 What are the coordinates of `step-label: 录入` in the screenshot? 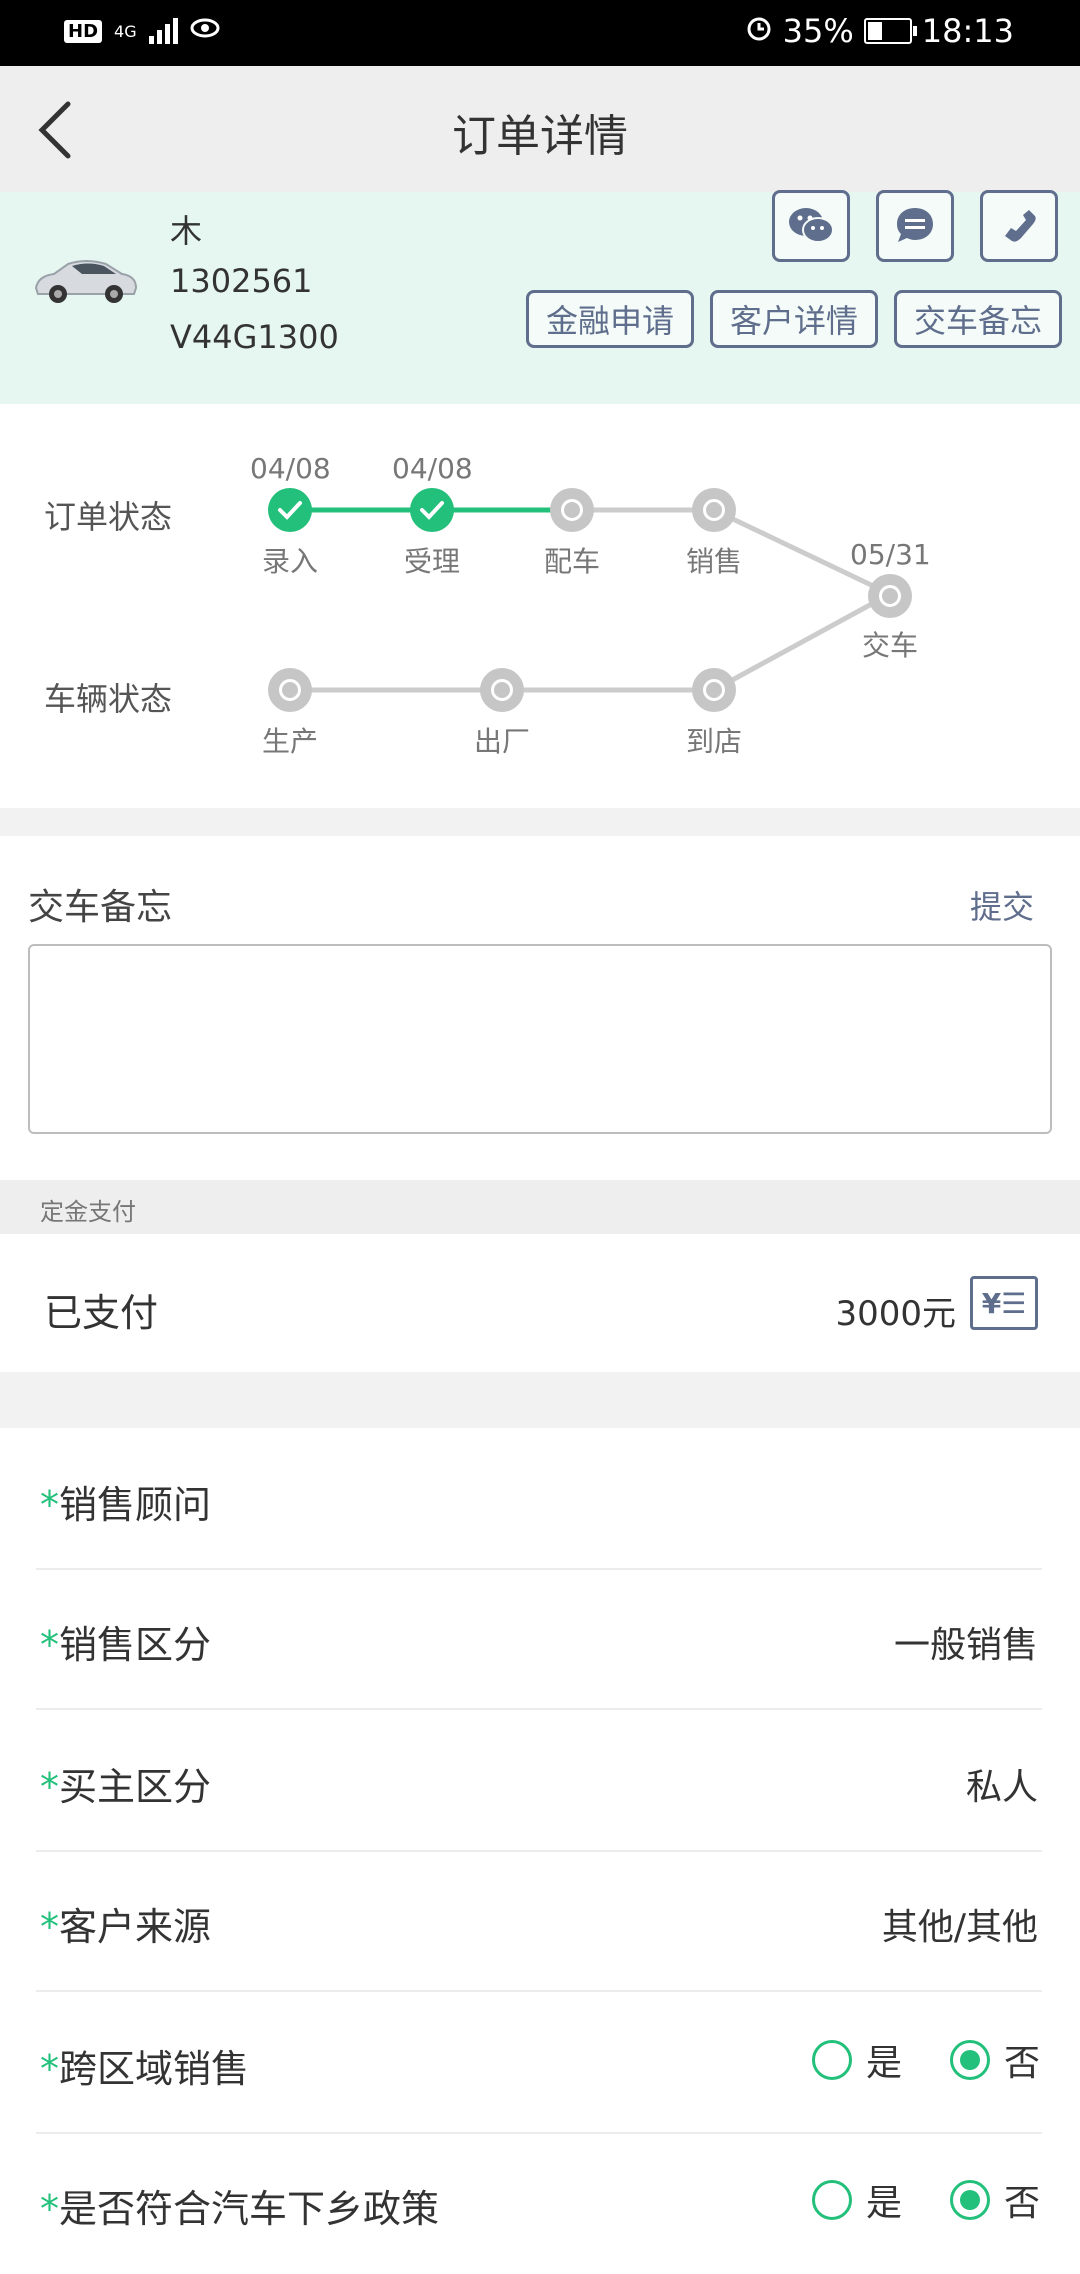 It's located at (290, 561).